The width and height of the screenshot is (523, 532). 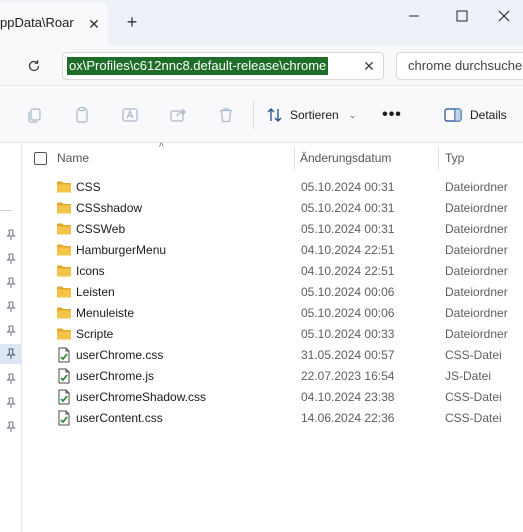 What do you see at coordinates (54, 24) in the screenshot?
I see `browser-tab: ppData\Roar ✕` at bounding box center [54, 24].